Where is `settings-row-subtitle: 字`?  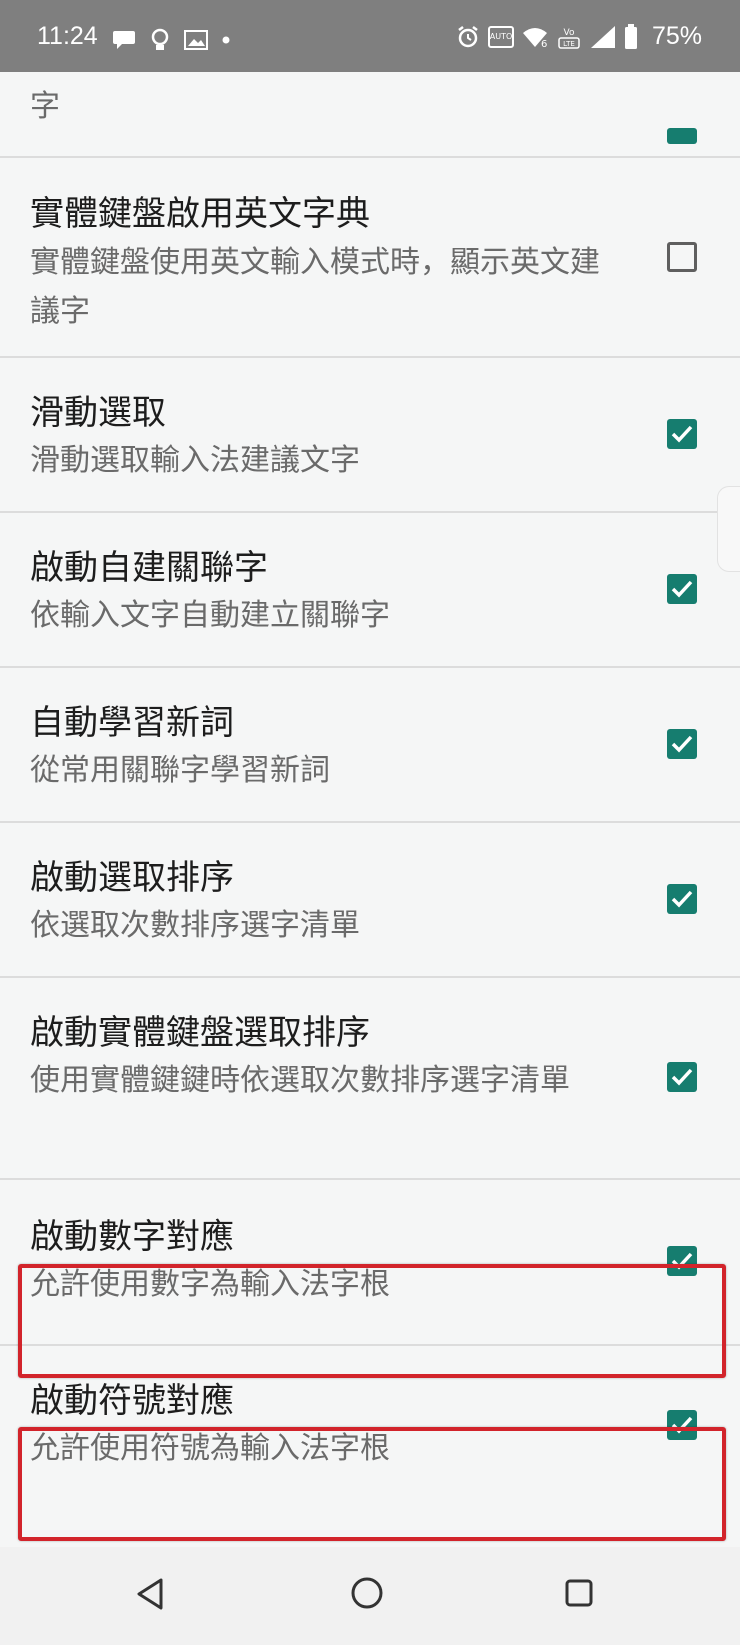
settings-row-subtitle: 字 is located at coordinates (45, 106).